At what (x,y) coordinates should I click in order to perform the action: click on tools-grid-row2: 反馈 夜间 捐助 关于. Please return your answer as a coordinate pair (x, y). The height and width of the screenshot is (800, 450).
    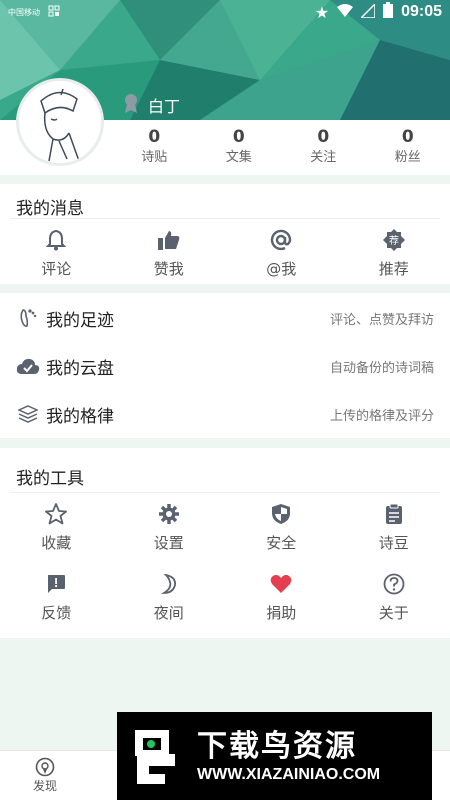
    Looking at the image, I should click on (225, 597).